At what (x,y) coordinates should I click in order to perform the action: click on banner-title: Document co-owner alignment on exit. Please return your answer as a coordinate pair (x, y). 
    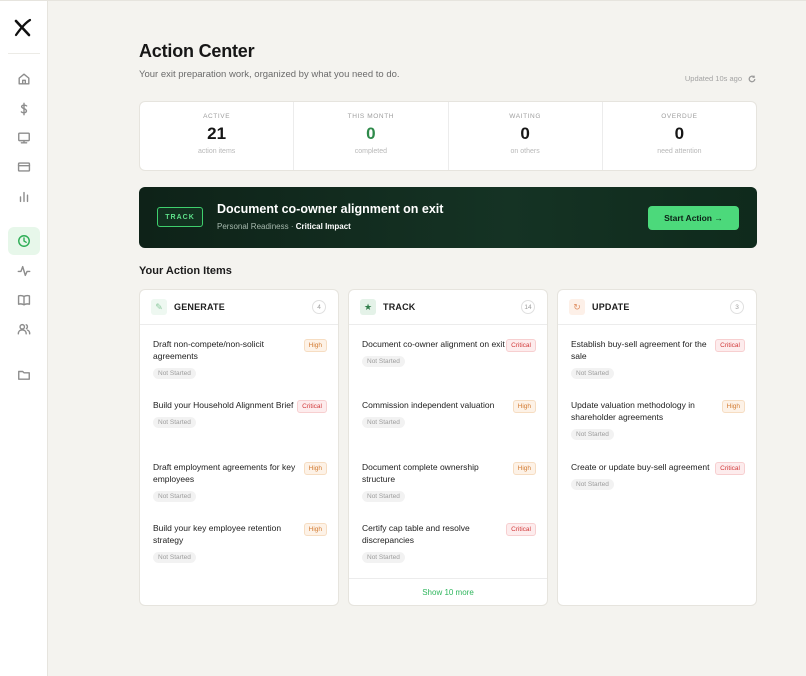
    Looking at the image, I should click on (330, 209).